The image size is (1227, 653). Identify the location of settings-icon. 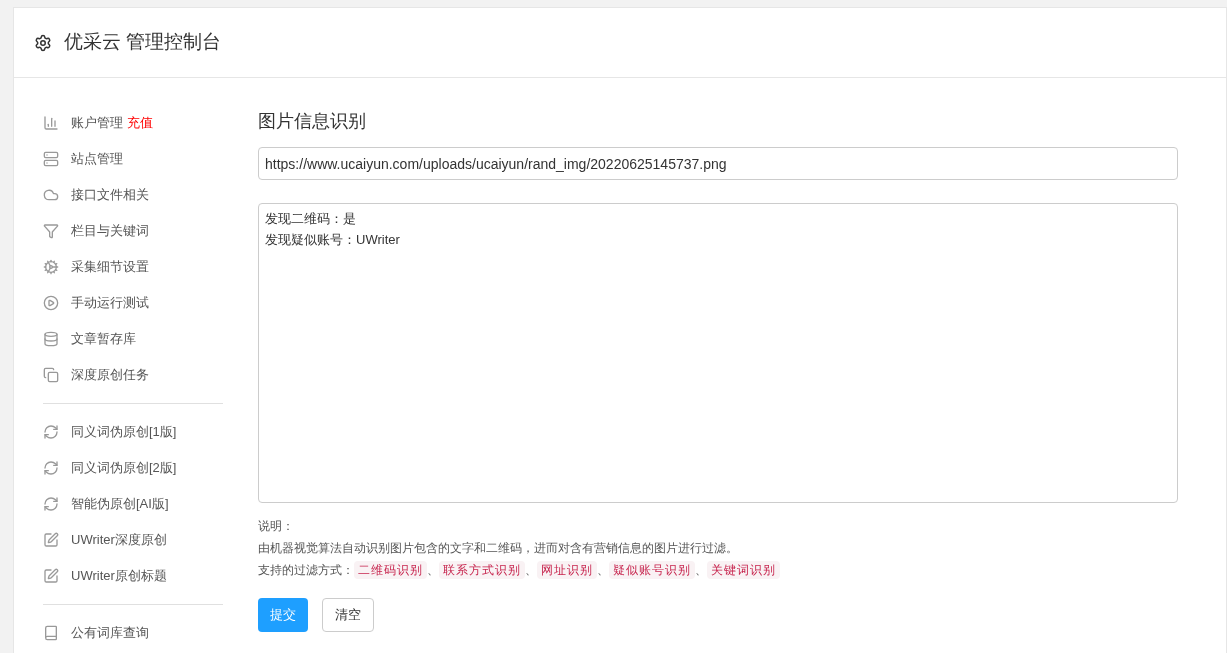
(43, 42).